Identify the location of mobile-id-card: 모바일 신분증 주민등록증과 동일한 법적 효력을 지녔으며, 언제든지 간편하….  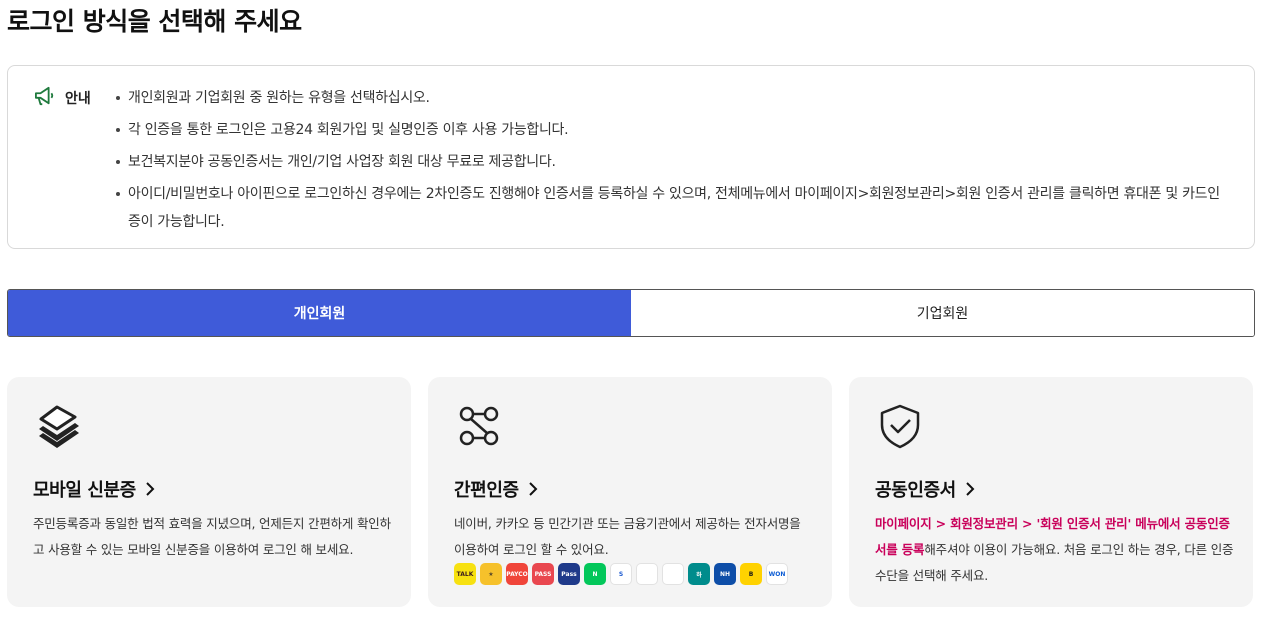
(209, 492).